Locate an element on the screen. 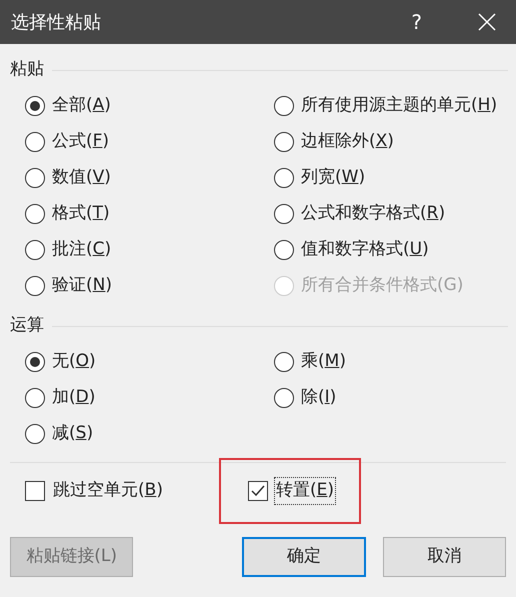 The width and height of the screenshot is (516, 597). option-label: 加(D) is located at coordinates (74, 398).